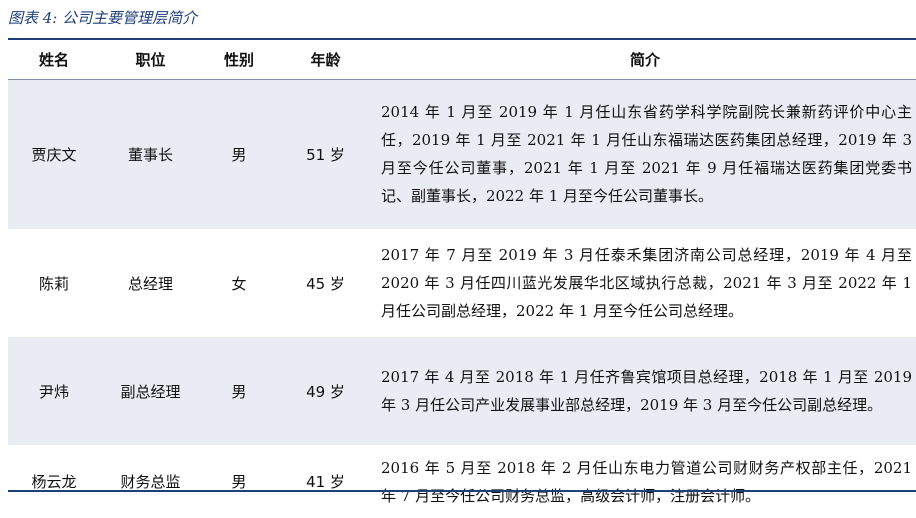  Describe the element at coordinates (150, 482) in the screenshot. I see `cell-position: 财务总监` at that location.